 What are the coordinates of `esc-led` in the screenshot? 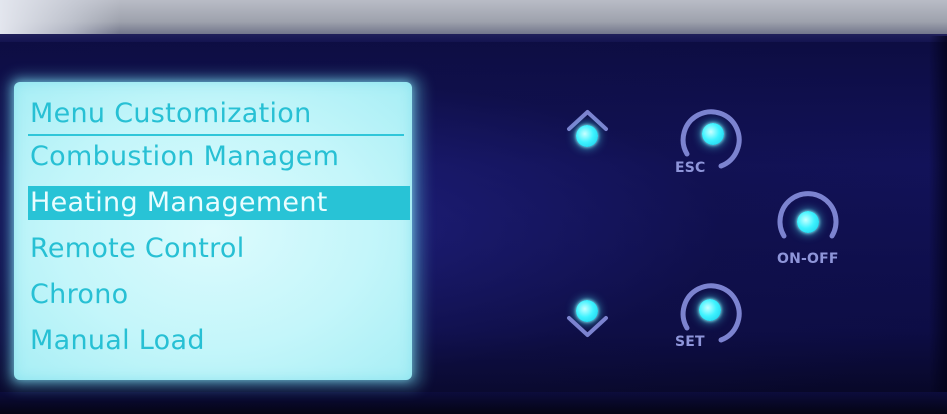 It's located at (713, 134).